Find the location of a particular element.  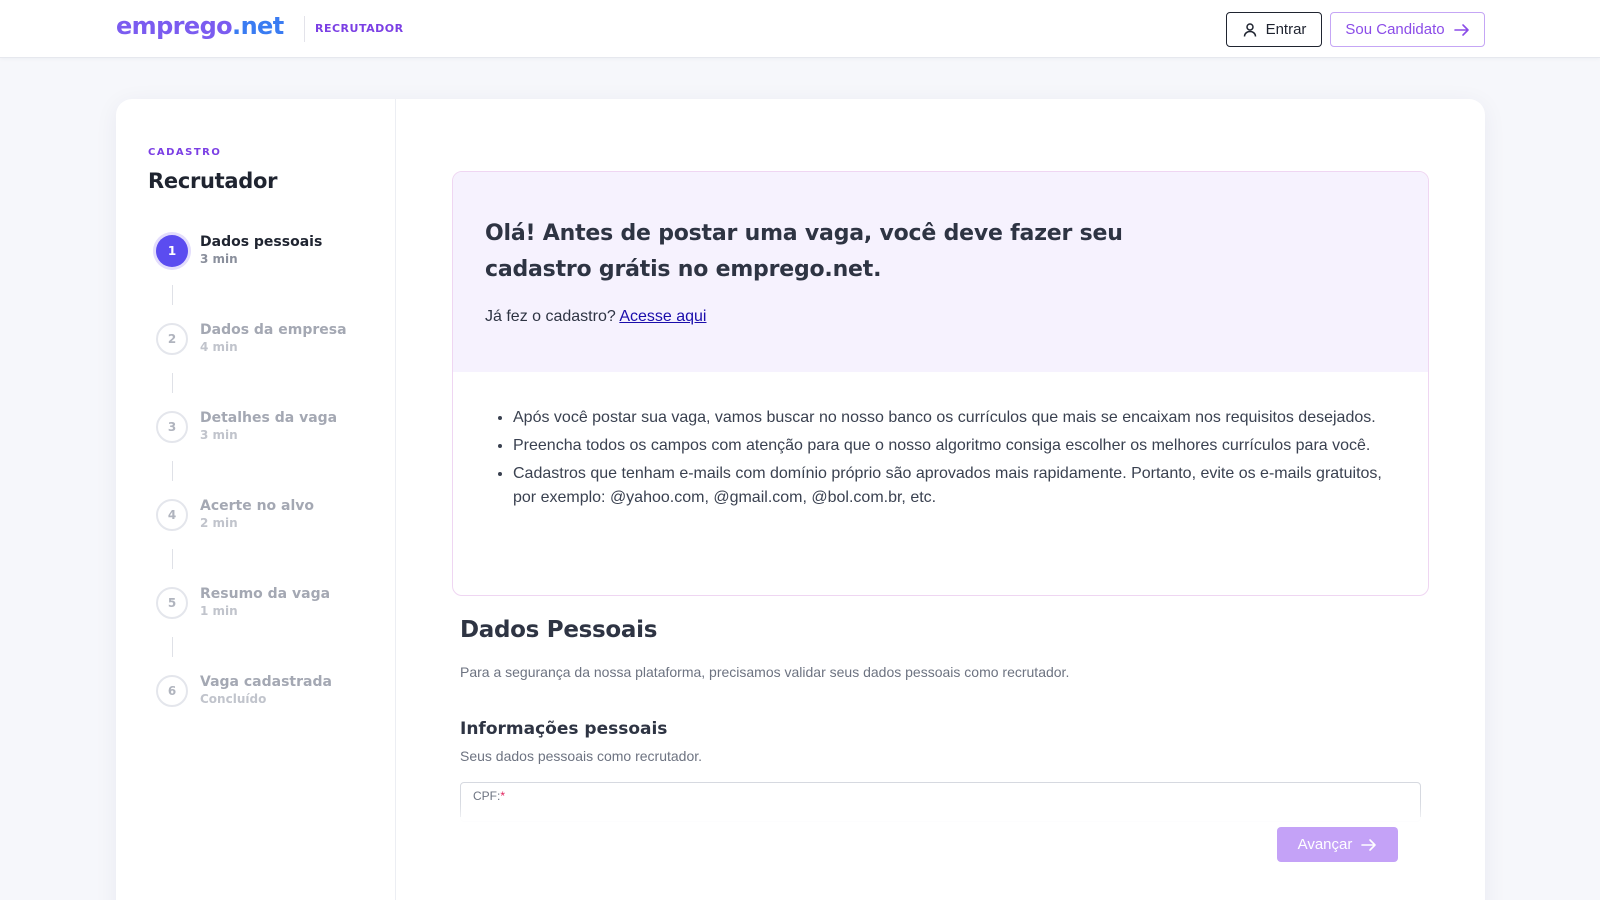

step-name: Vaga cadastrada is located at coordinates (266, 682).